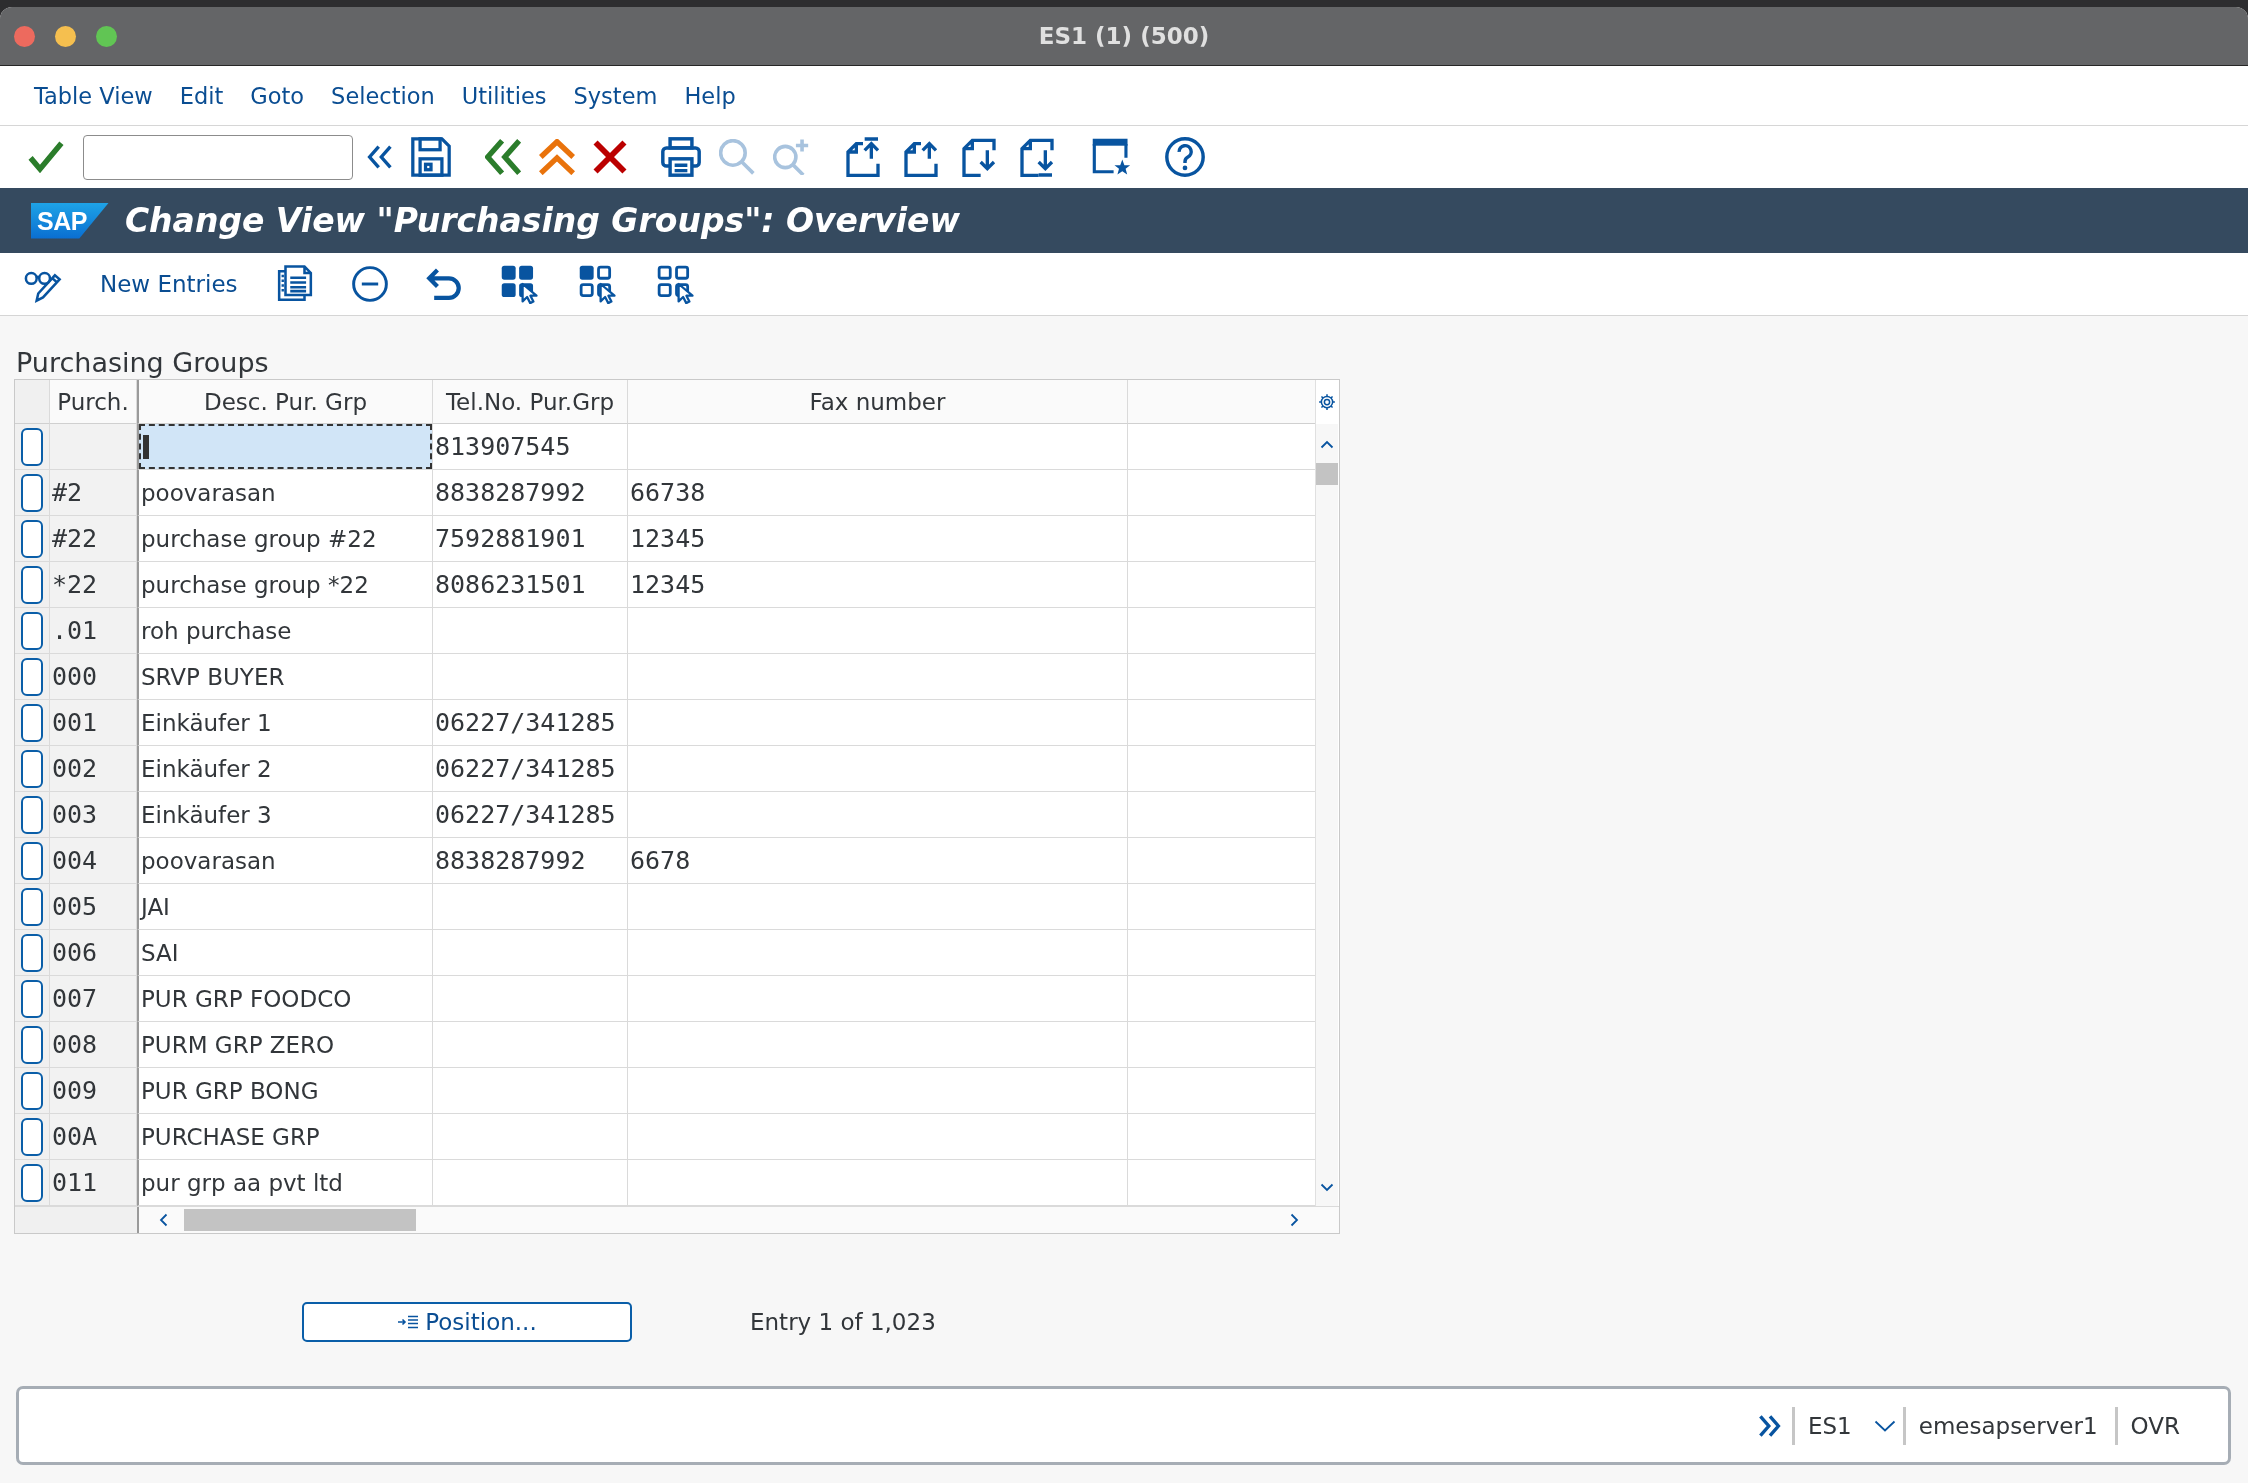  I want to click on table-cell: 007, so click(93, 999).